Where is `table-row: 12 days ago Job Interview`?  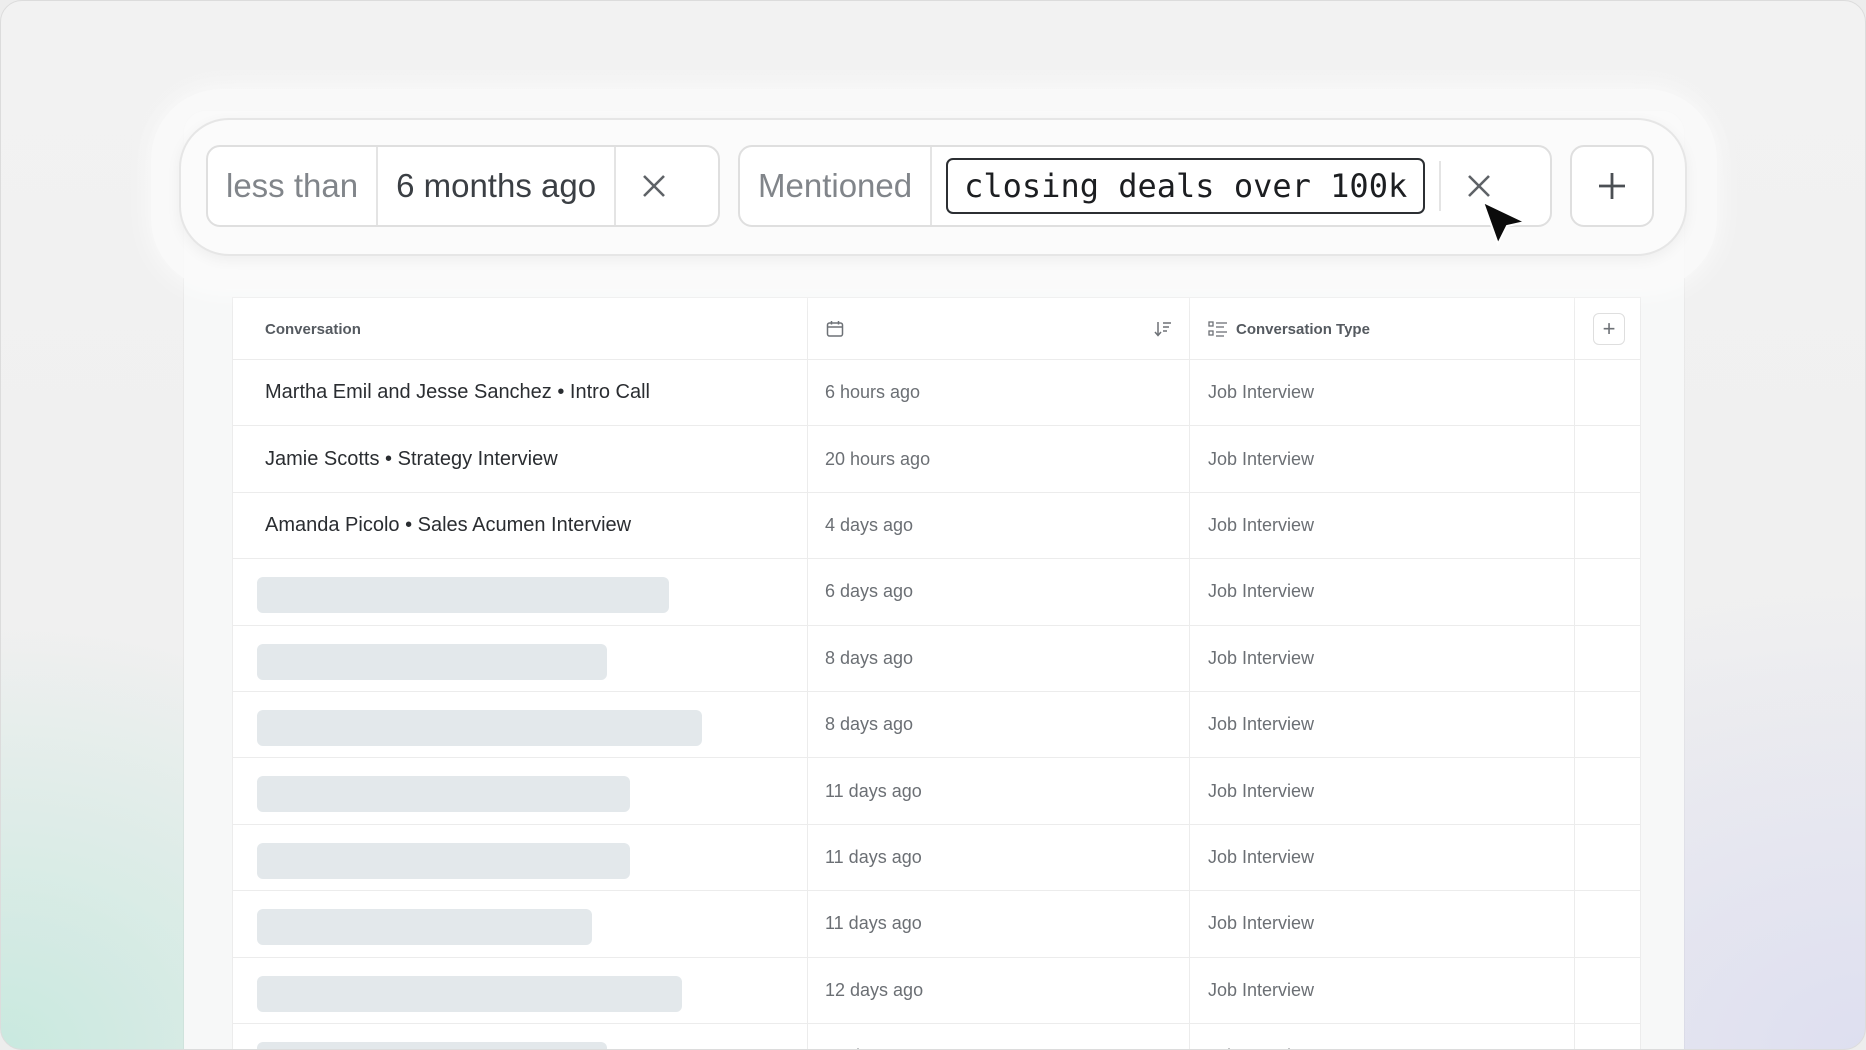 table-row: 12 days ago Job Interview is located at coordinates (936, 991).